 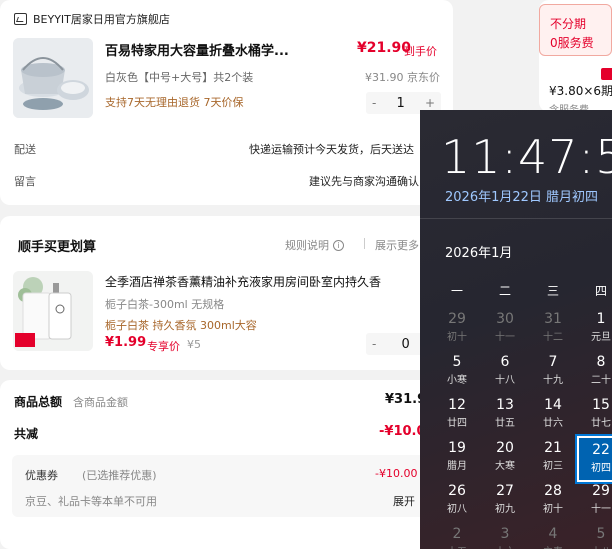 What do you see at coordinates (457, 330) in the screenshot?
I see `calendar-day: 29 初十` at bounding box center [457, 330].